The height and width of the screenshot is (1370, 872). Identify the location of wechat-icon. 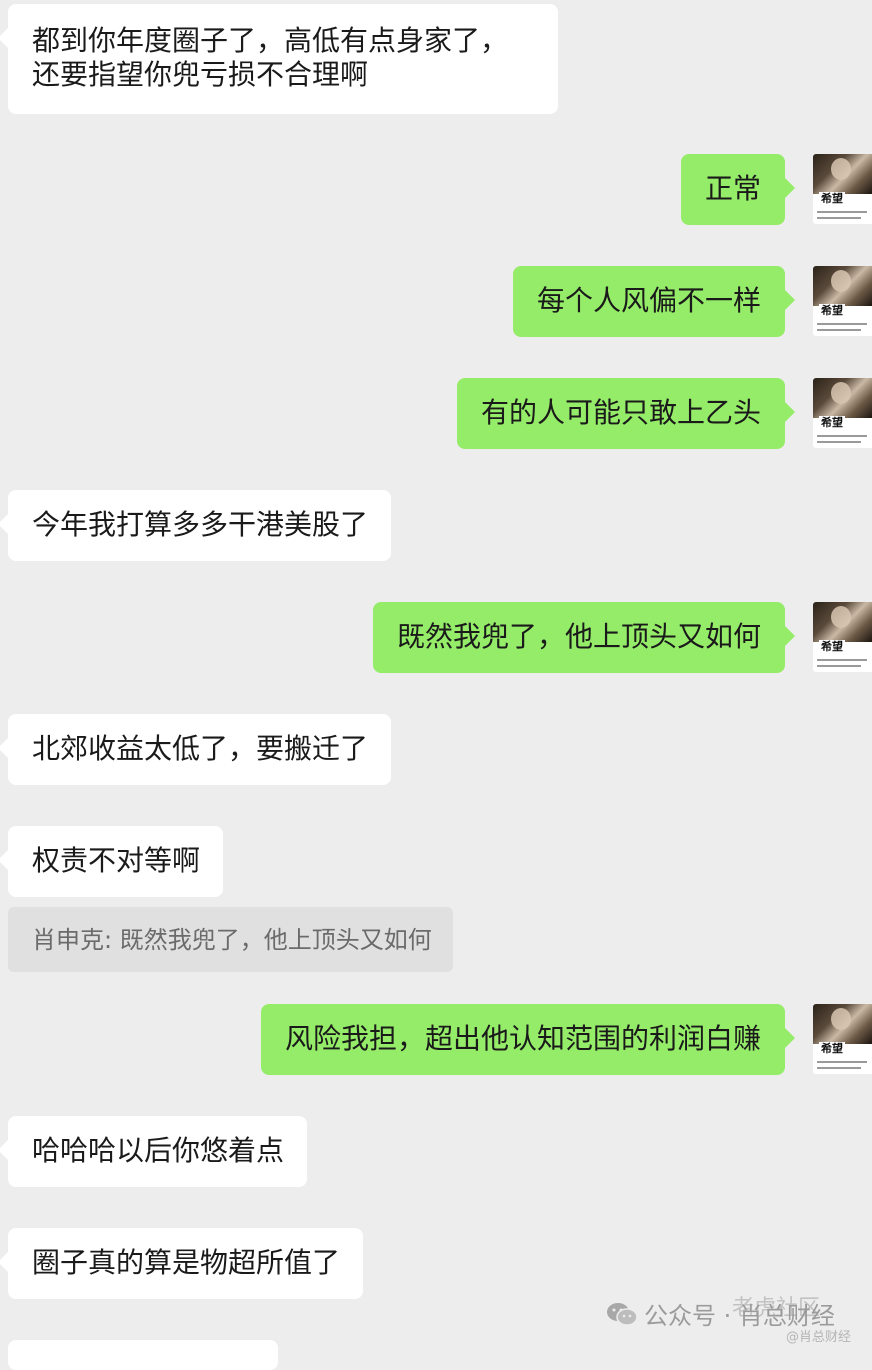
(622, 1317).